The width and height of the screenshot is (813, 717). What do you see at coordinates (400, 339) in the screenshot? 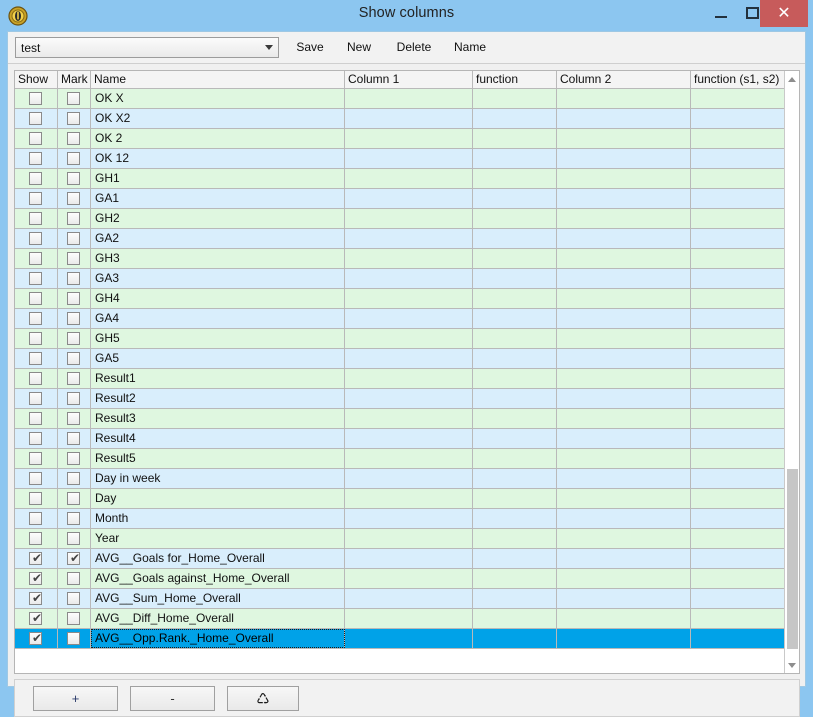
I see `table-row: GH5` at bounding box center [400, 339].